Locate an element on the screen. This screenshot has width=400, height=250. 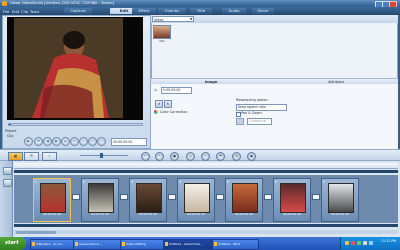
library-thumbnail is located at coordinates (162, 32).